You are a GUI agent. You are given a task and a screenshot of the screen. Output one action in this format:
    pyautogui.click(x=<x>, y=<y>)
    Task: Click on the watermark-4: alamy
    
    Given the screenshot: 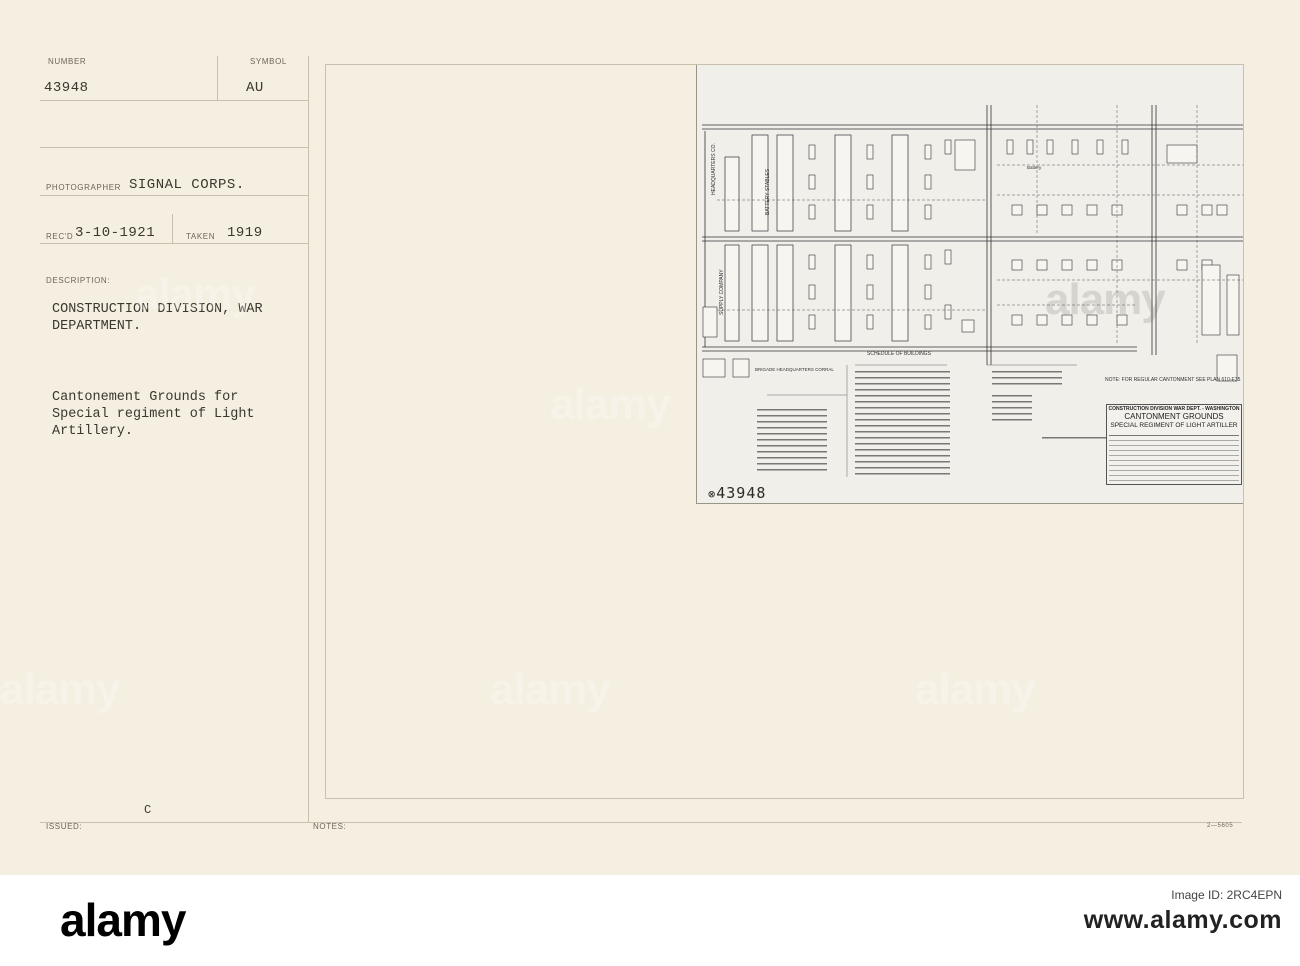 What is the action you would take?
    pyautogui.click(x=60, y=689)
    